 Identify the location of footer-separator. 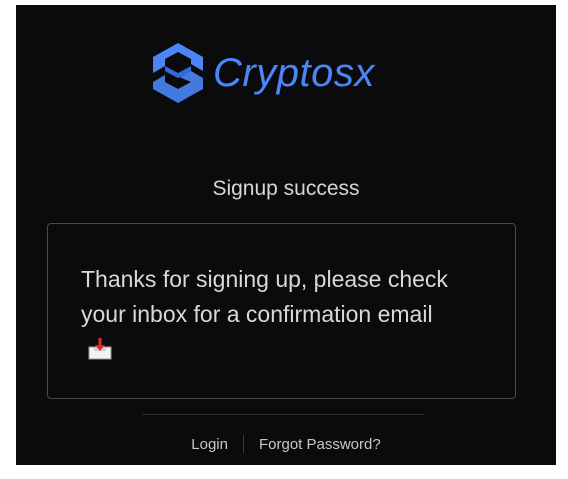
(243, 444).